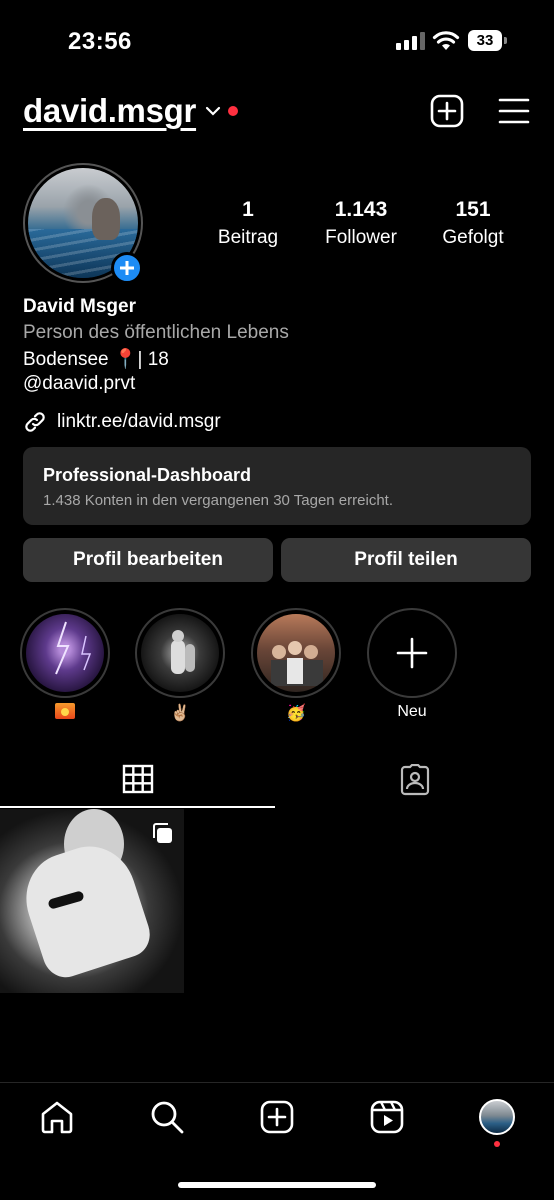 The width and height of the screenshot is (554, 1200). Describe the element at coordinates (79, 384) in the screenshot. I see `bio-mention-link: @daavid.prvt` at that location.